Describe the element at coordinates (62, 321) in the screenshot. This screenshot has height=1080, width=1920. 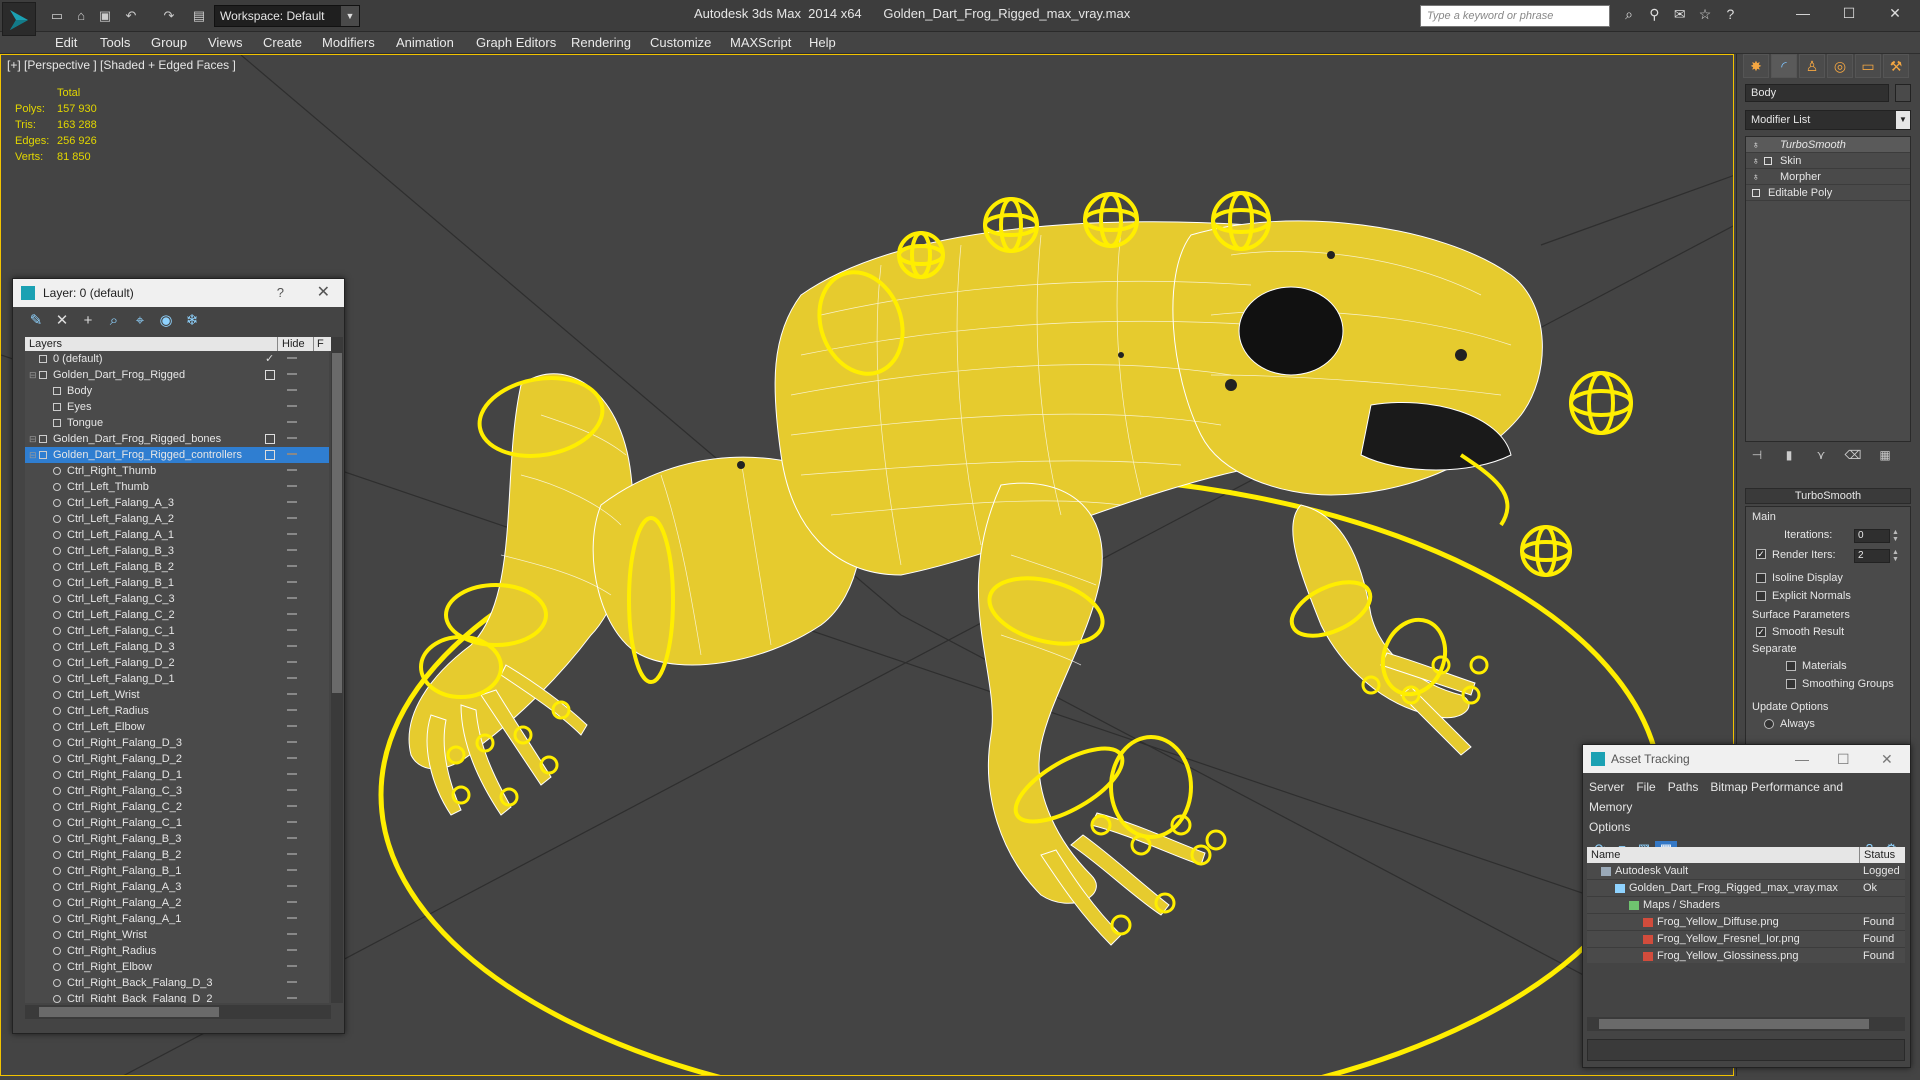
I see `delete-layer-icon: ✕` at that location.